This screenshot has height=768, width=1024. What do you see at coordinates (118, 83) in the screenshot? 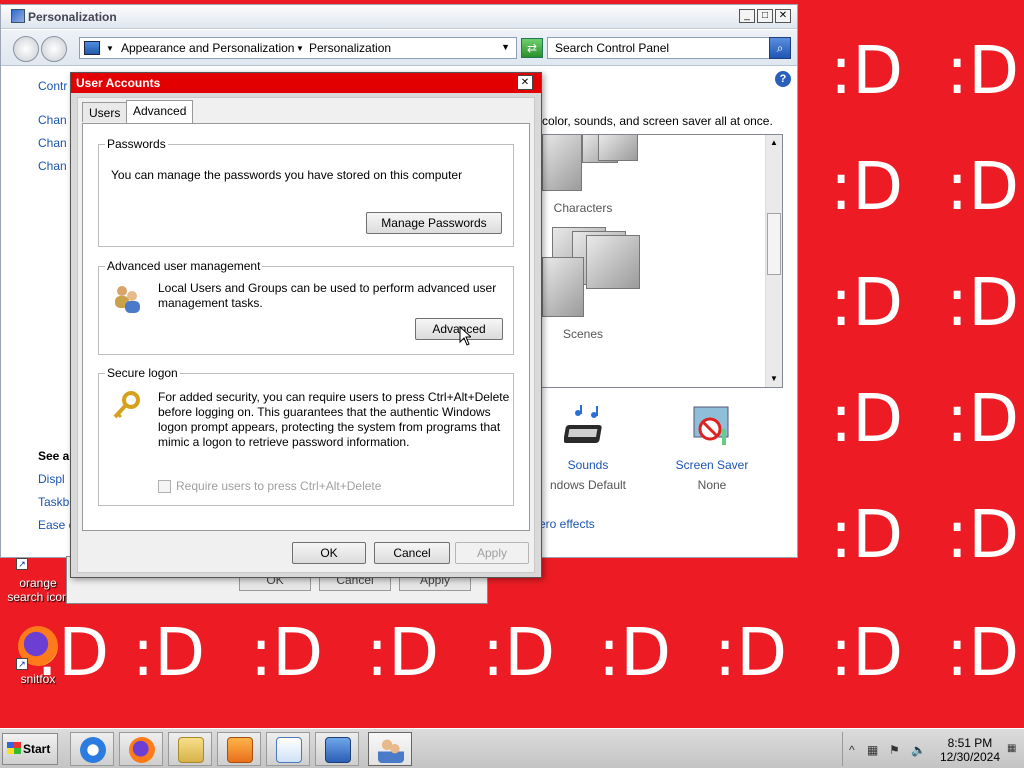
I see `dialog-title: User Accounts` at bounding box center [118, 83].